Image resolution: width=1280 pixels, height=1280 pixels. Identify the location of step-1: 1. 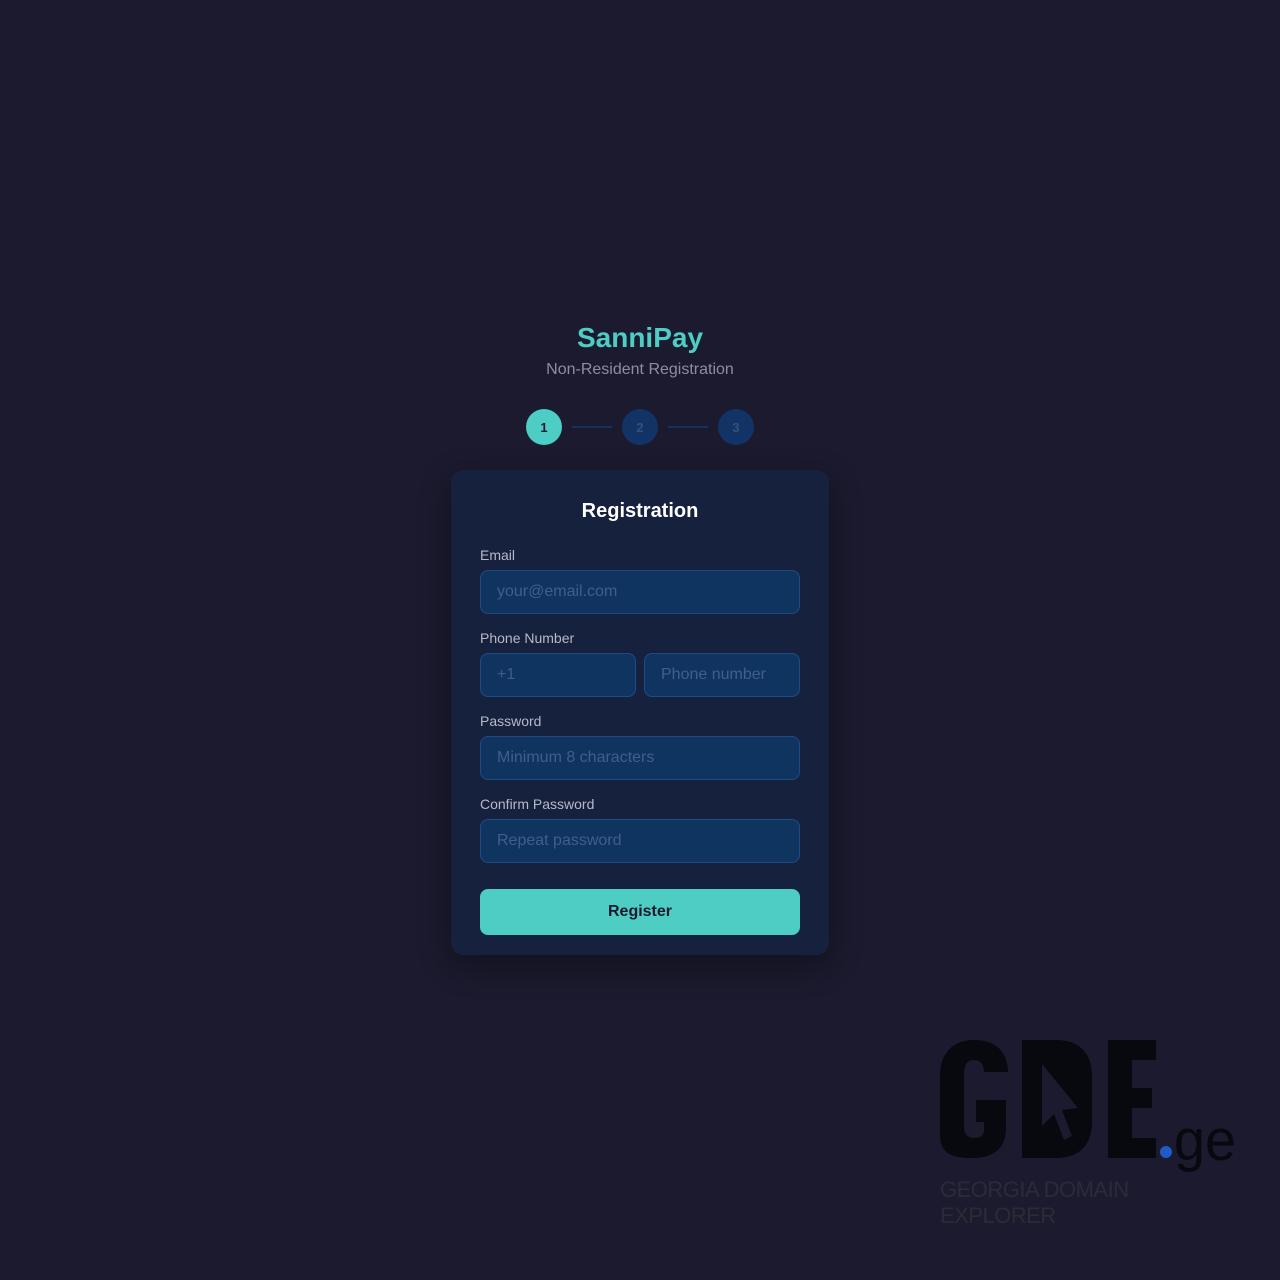
(544, 427).